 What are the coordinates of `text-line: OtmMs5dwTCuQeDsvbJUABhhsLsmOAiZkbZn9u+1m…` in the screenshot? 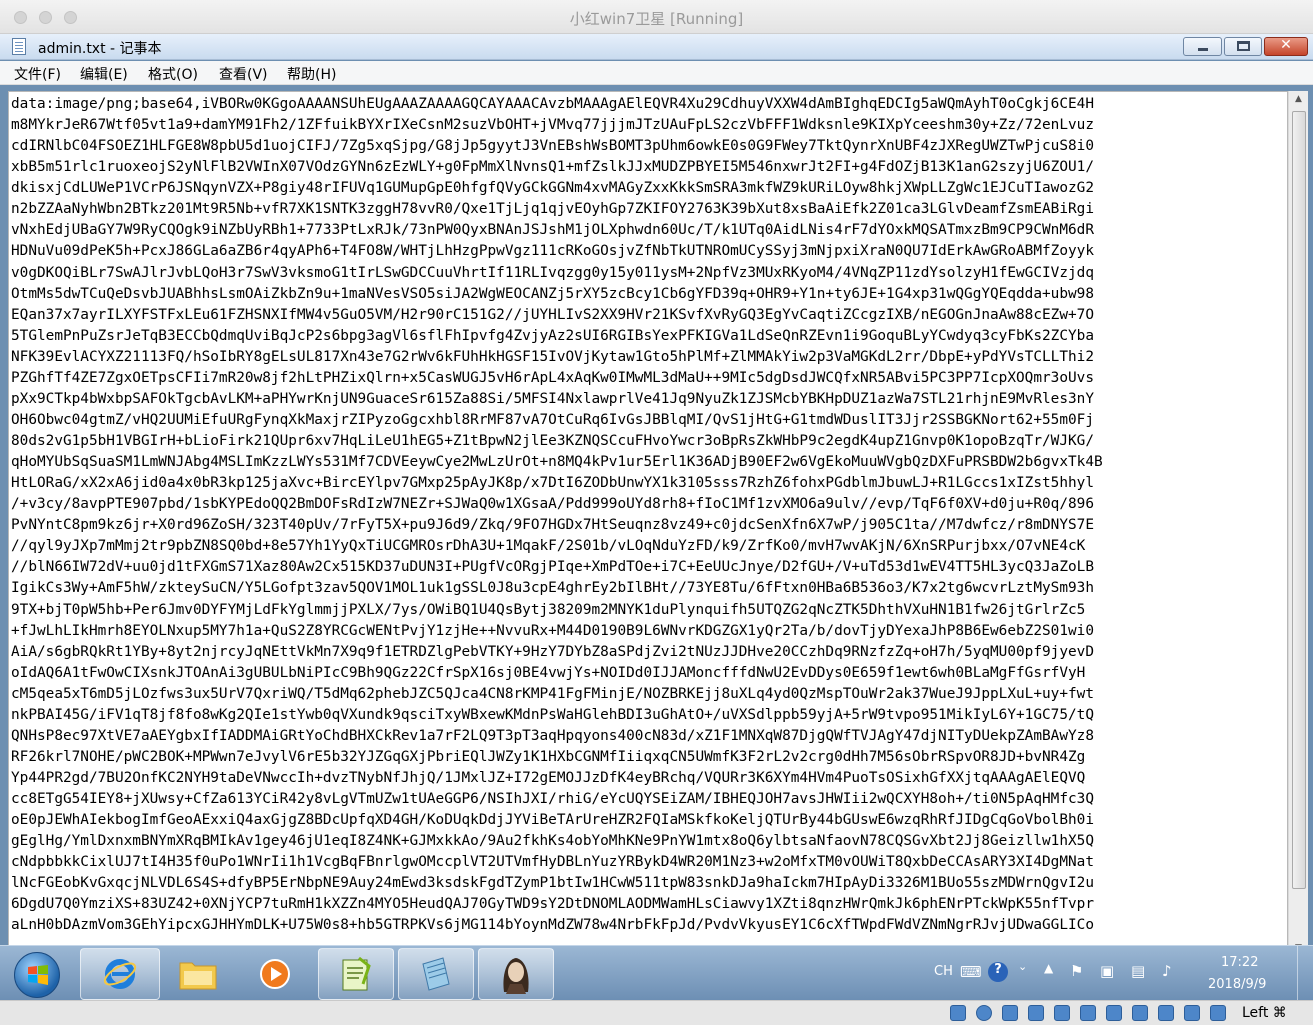 It's located at (552, 293).